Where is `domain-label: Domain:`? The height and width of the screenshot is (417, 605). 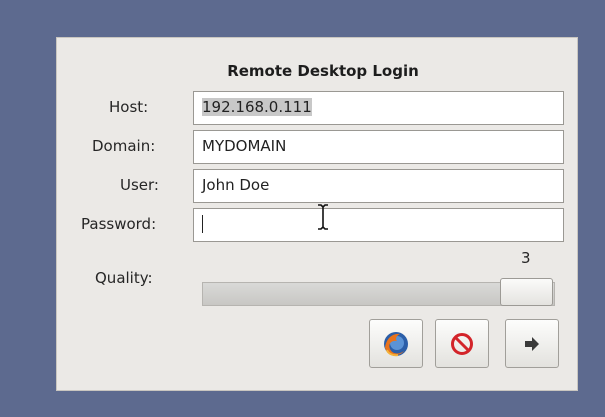
domain-label: Domain: is located at coordinates (124, 146).